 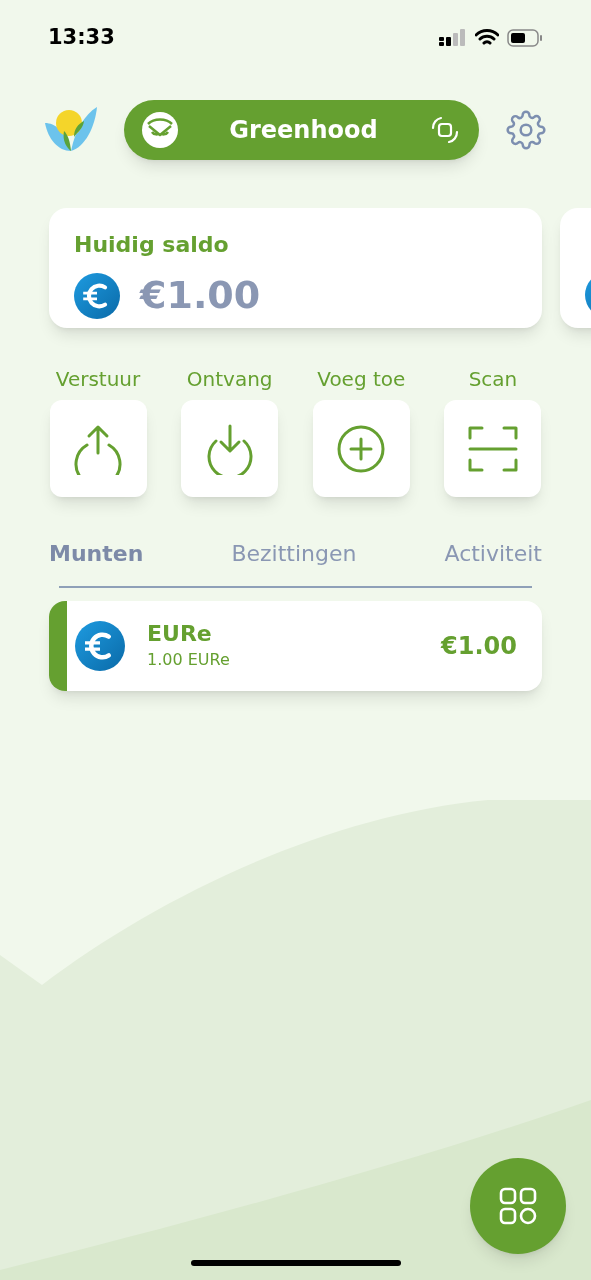 I want to click on action-label: Voeg toe, so click(x=361, y=379).